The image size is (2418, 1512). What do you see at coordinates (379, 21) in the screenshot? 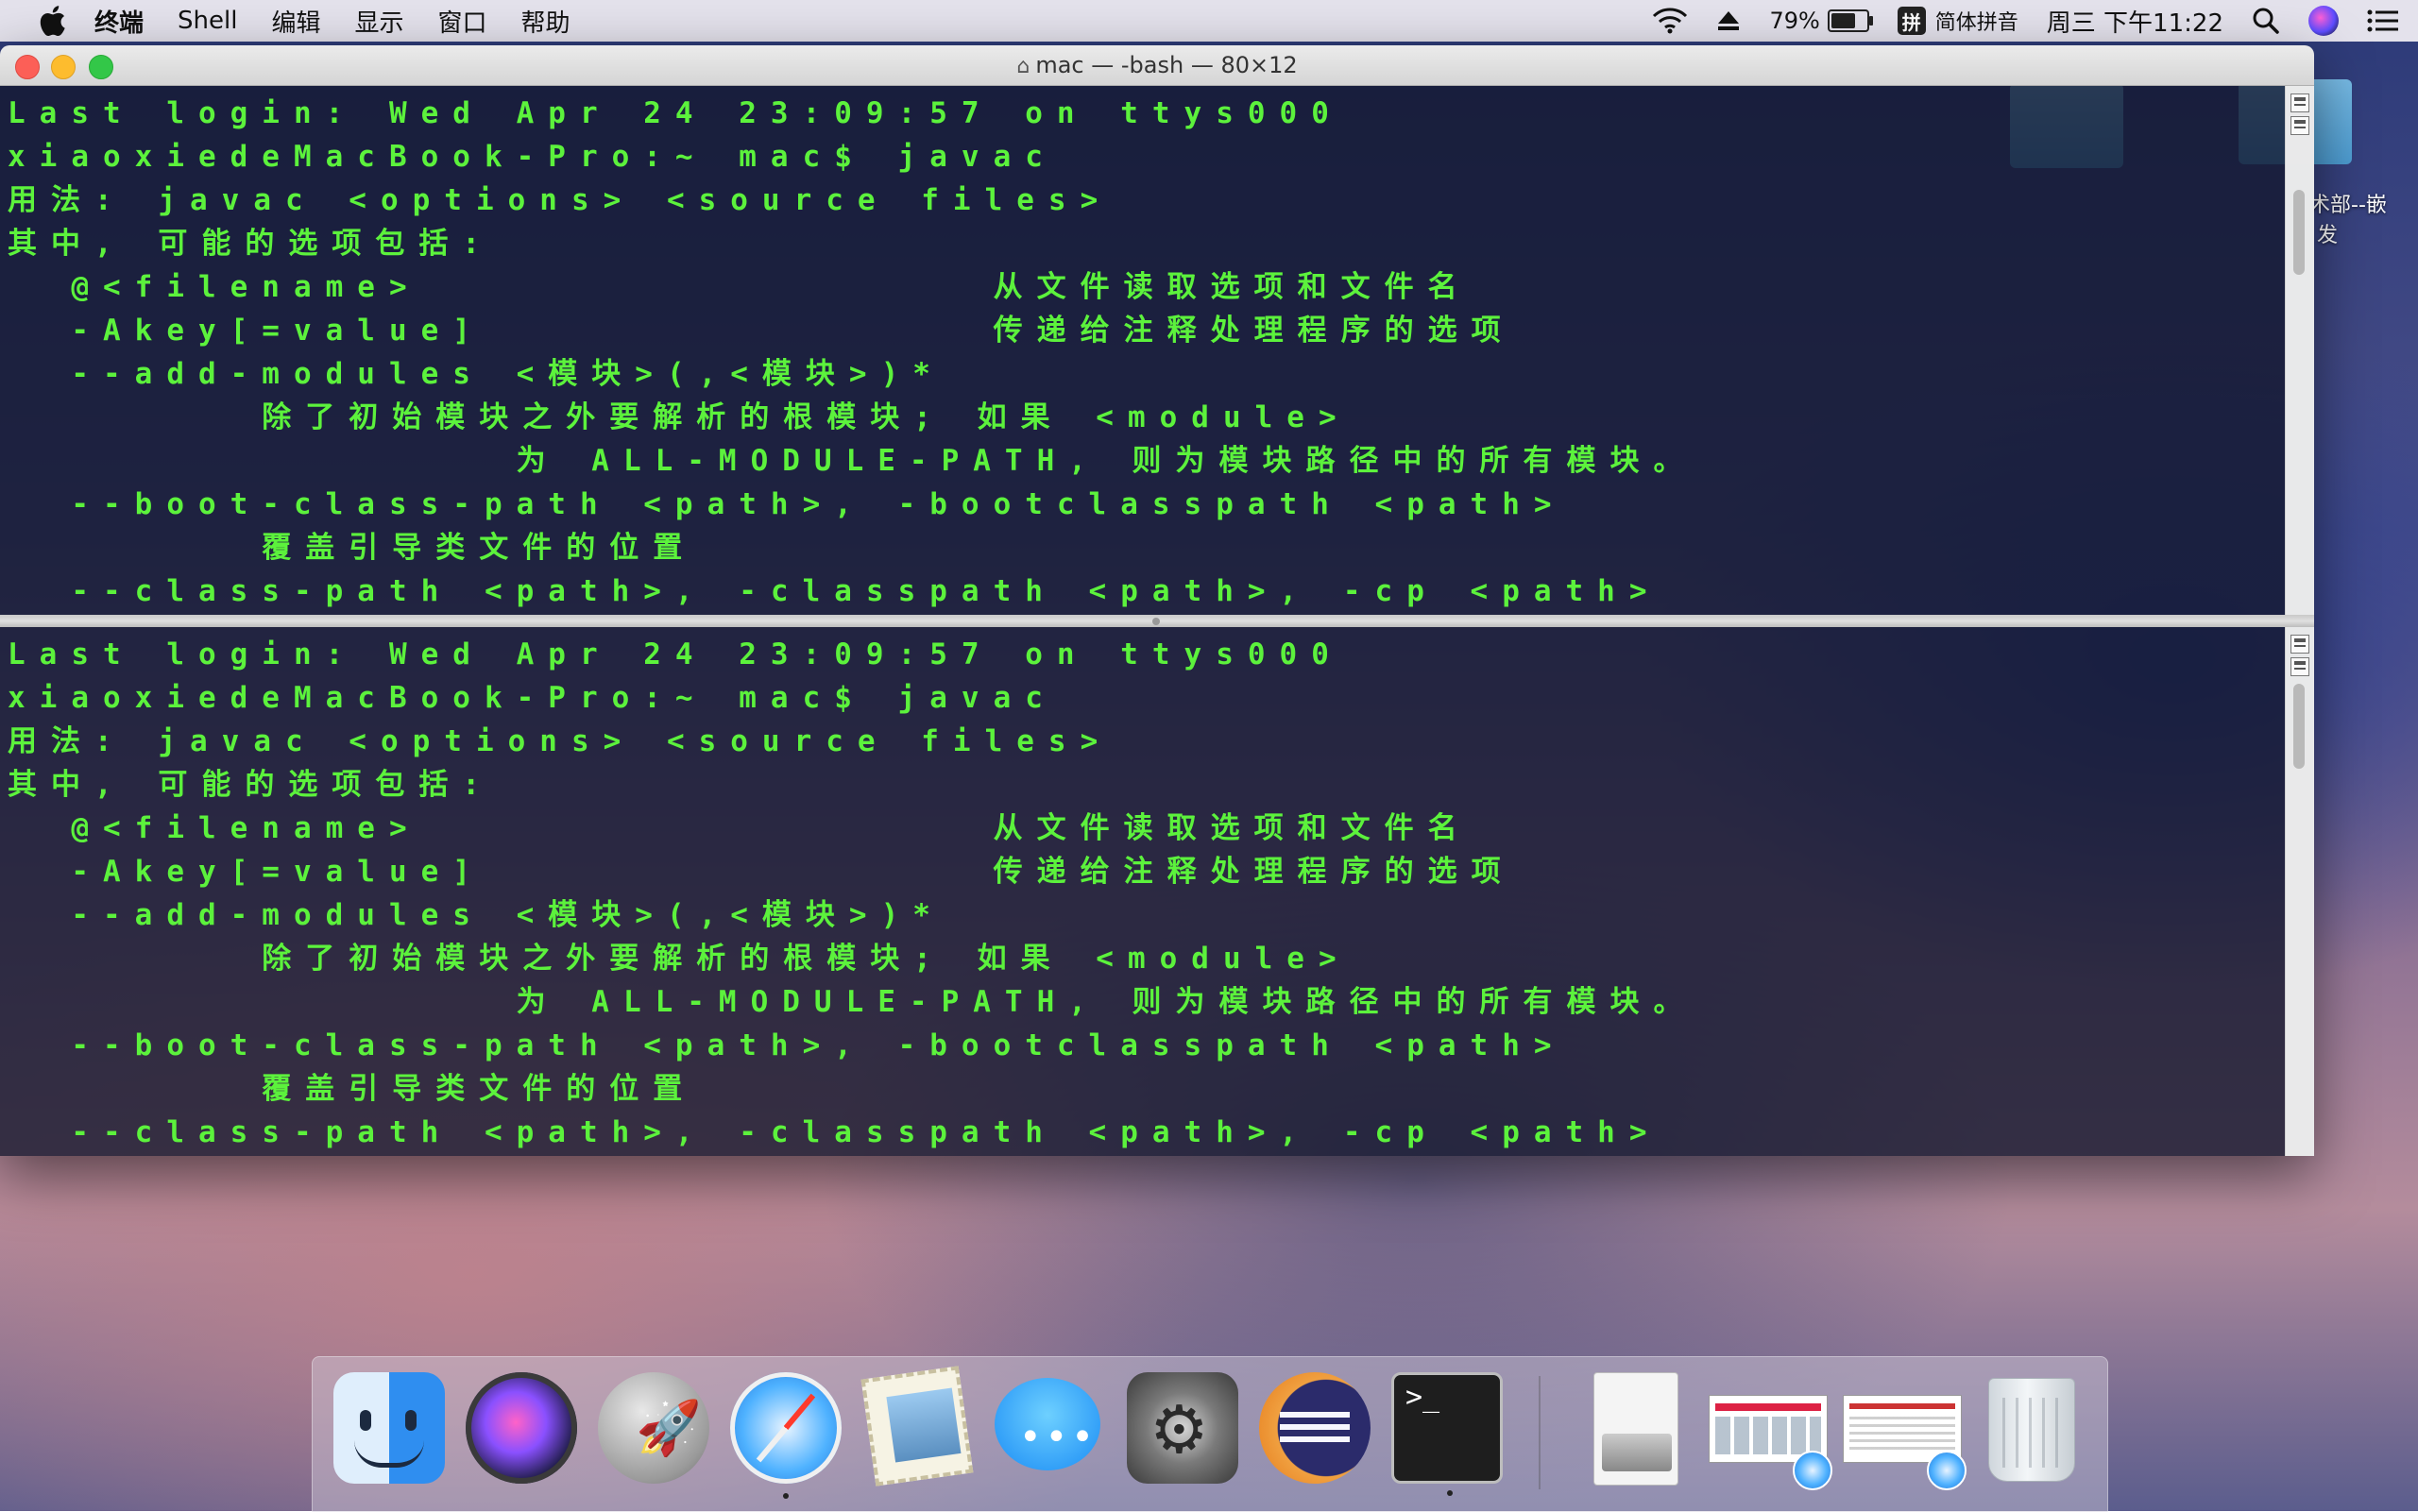
I see `menu-view: 显示` at bounding box center [379, 21].